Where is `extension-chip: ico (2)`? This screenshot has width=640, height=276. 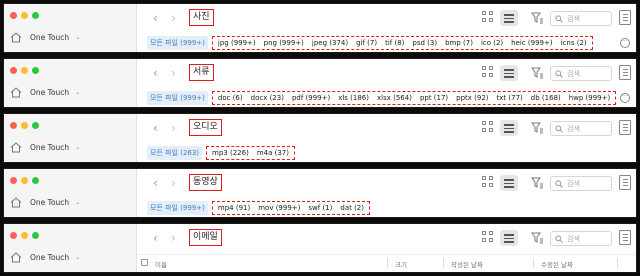
extension-chip: ico (2) is located at coordinates (492, 43).